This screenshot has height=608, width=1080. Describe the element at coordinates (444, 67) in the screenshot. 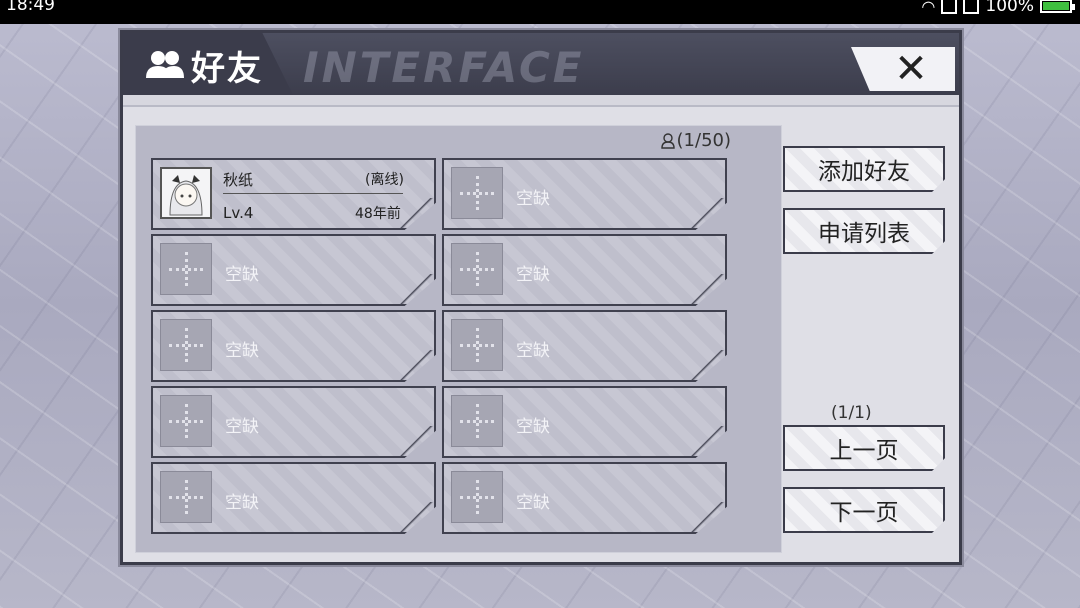

I see `interface-watermark: INTERFACE` at that location.